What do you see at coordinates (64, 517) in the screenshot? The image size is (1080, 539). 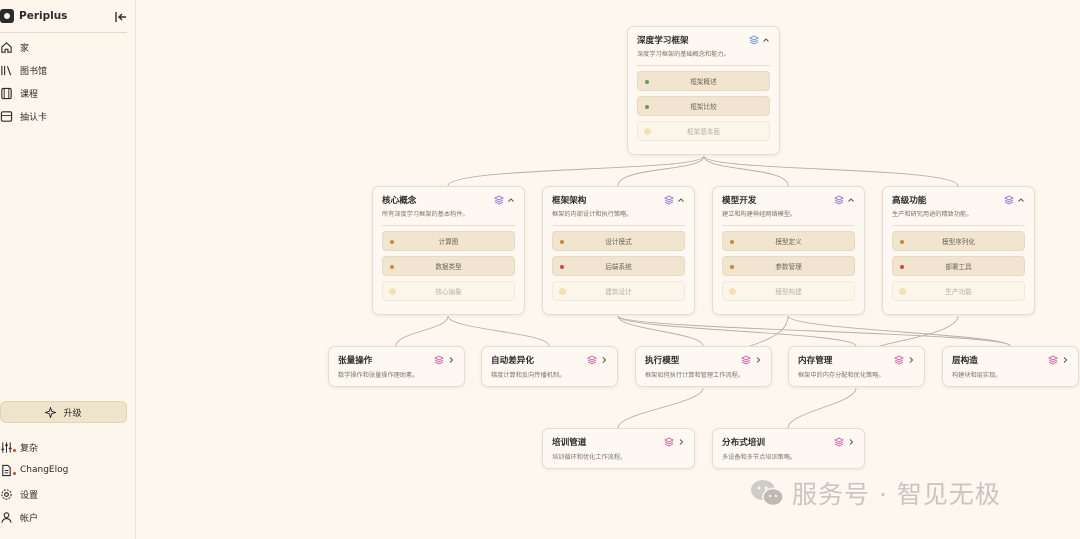 I see `sidebar-item-account: 帐户` at bounding box center [64, 517].